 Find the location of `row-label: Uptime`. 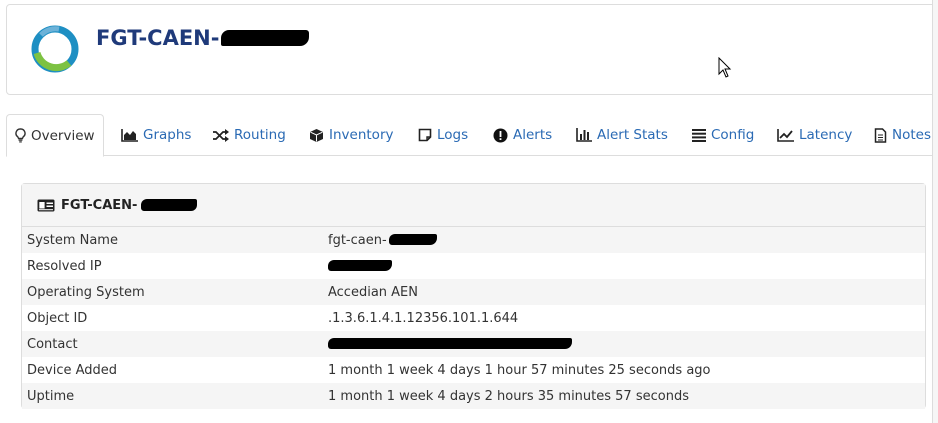

row-label: Uptime is located at coordinates (51, 396).